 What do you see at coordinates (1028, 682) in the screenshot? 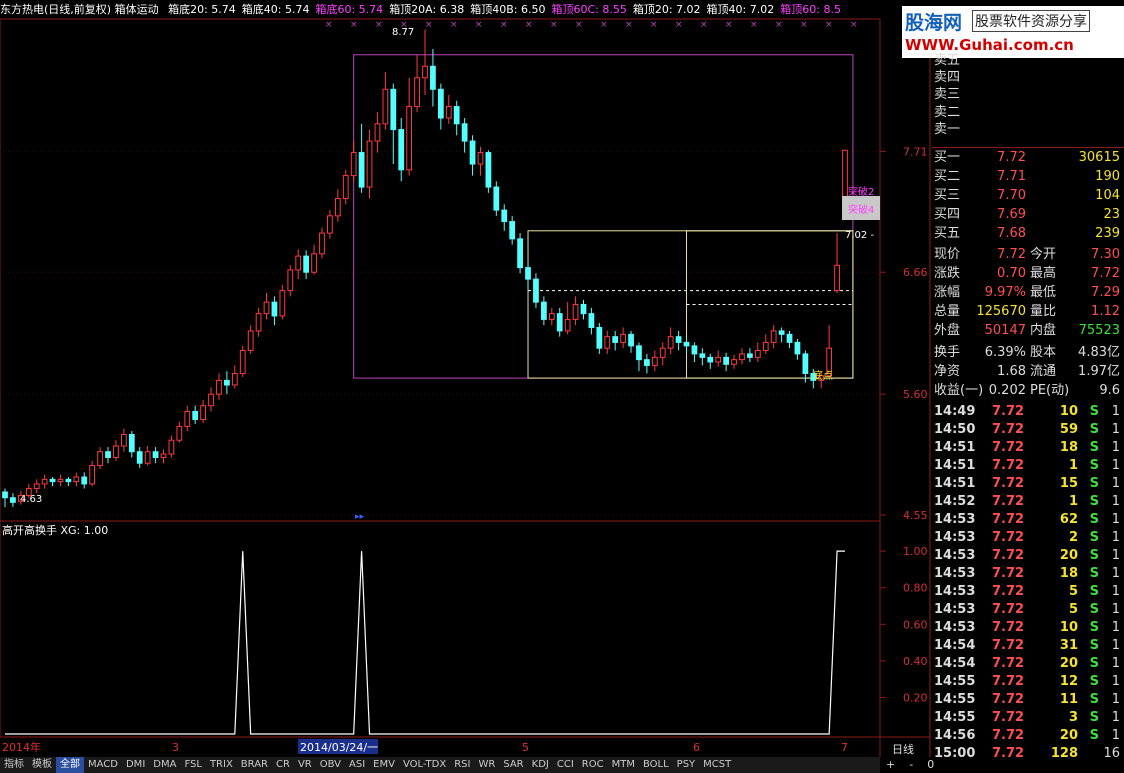
I see `tick-row: 14:55 7.72 12 S 1` at bounding box center [1028, 682].